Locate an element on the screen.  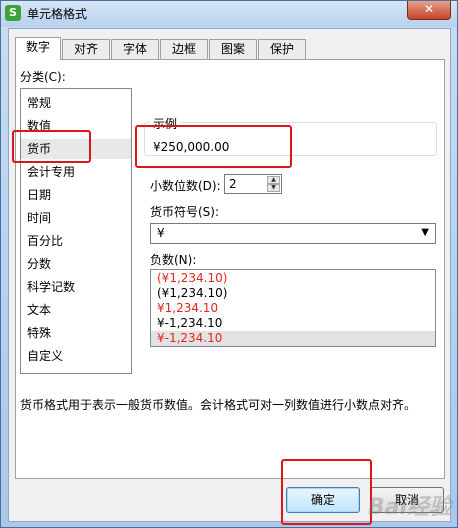
negative-format-item-selected: ¥-1,234.10 is located at coordinates (293, 338).